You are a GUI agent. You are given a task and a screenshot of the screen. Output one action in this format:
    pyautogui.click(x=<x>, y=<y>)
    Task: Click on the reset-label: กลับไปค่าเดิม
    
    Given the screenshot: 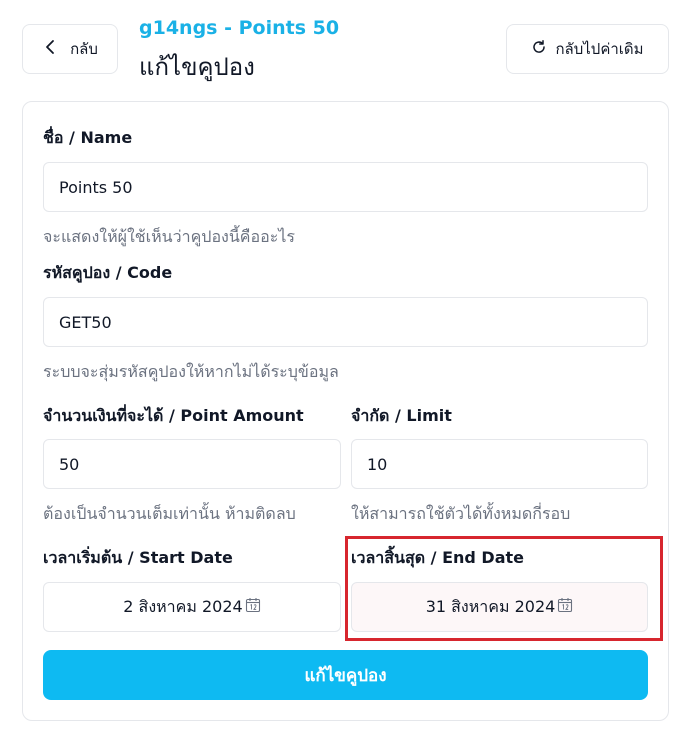 What is the action you would take?
    pyautogui.click(x=599, y=49)
    